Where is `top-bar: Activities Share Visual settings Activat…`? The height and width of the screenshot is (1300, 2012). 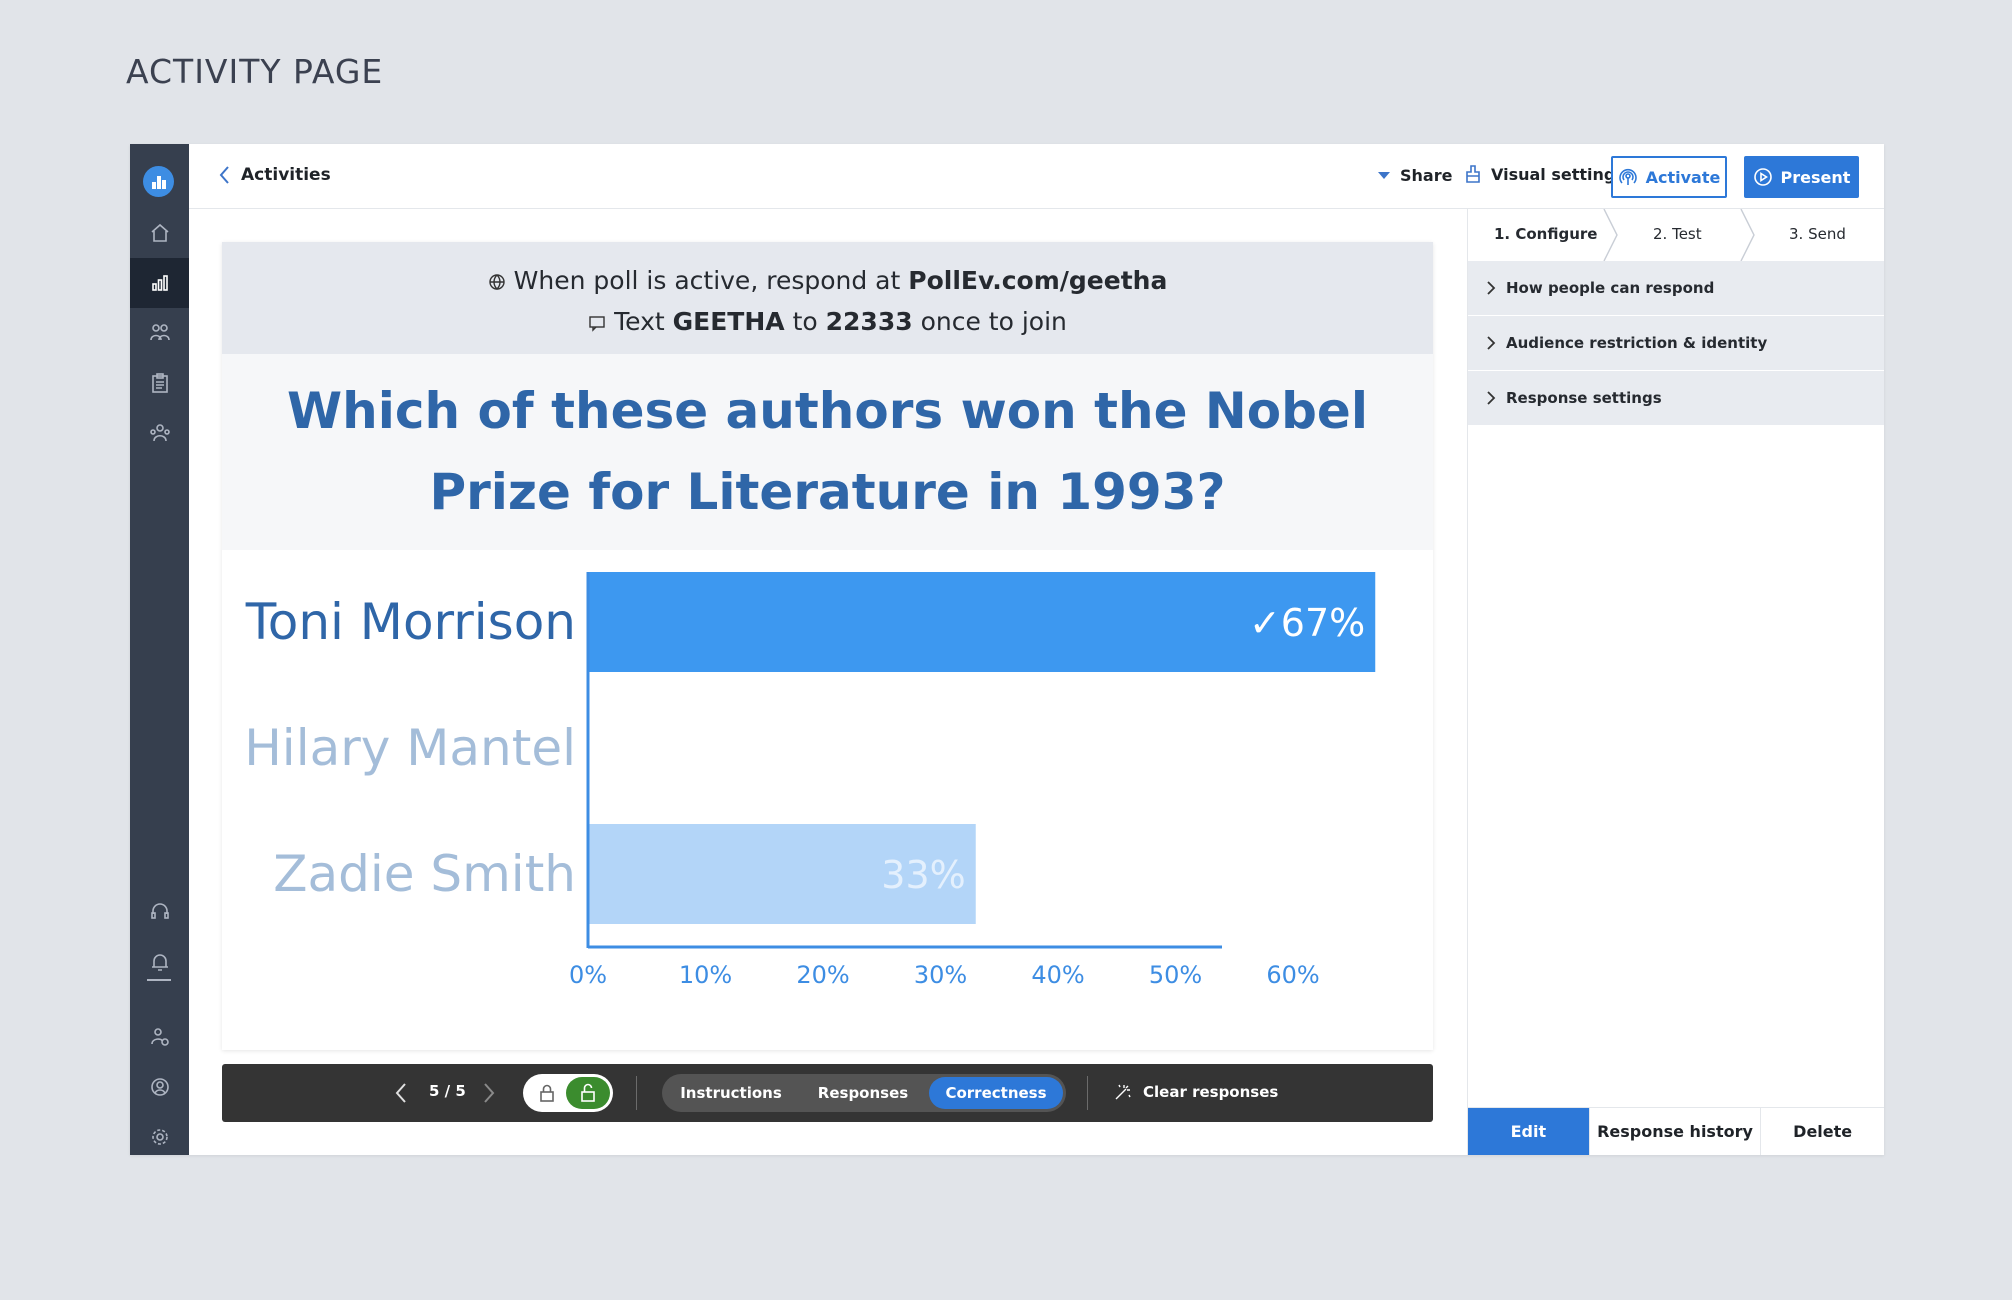
top-bar: Activities Share Visual settings Activat… is located at coordinates (1036, 176).